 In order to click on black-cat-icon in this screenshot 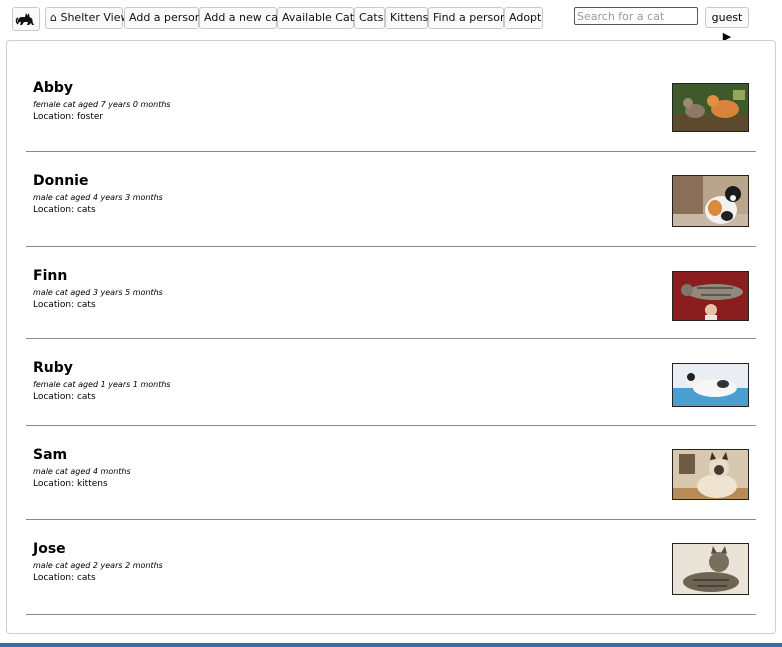, I will do `click(24, 19)`.